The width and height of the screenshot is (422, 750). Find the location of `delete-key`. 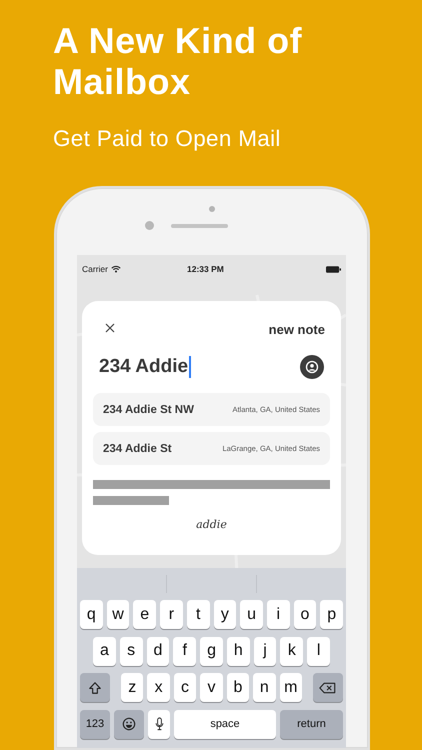

delete-key is located at coordinates (327, 687).